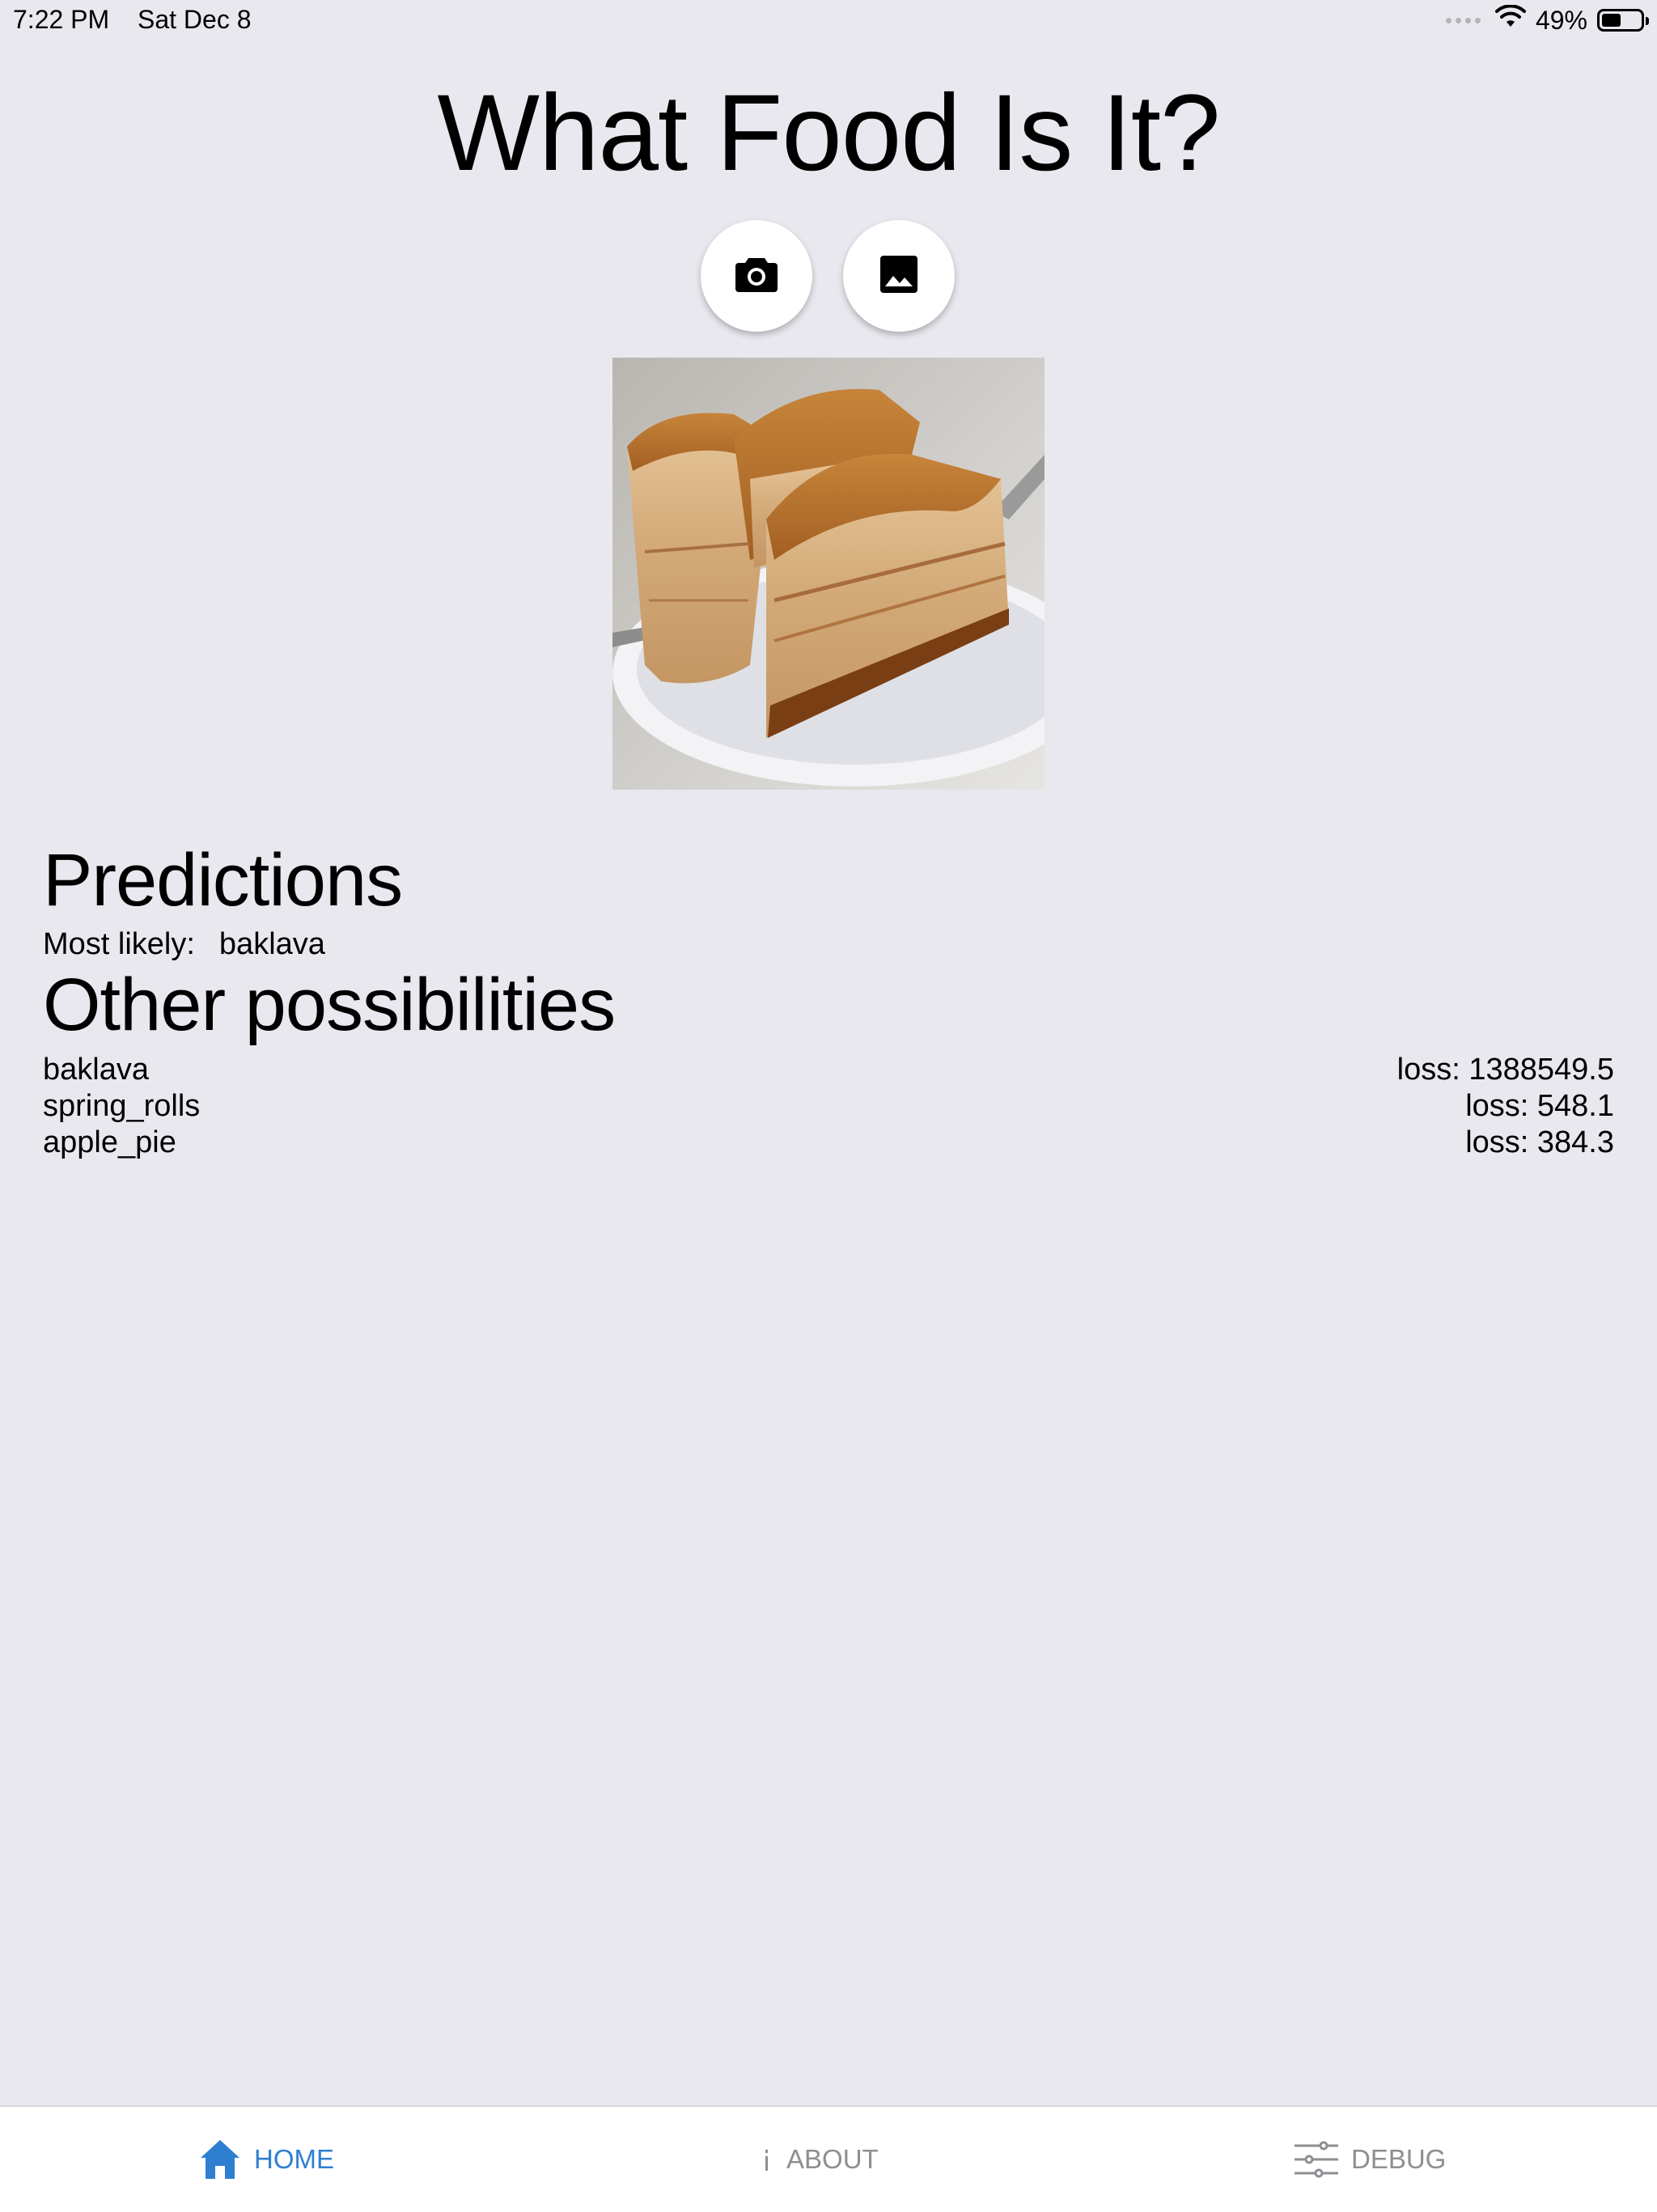 Image resolution: width=1657 pixels, height=2212 pixels. Describe the element at coordinates (1463, 20) in the screenshot. I see `cellular-dots-icon` at that location.